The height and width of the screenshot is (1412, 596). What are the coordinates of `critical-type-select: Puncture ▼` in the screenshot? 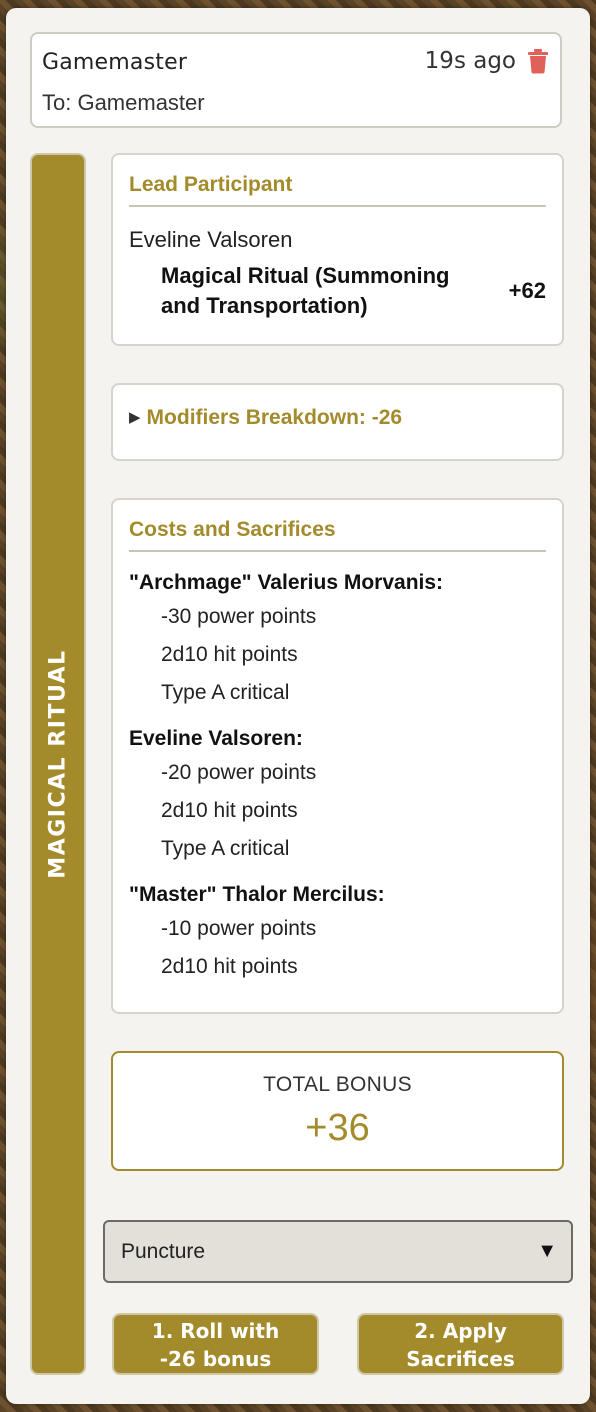 It's located at (338, 1251).